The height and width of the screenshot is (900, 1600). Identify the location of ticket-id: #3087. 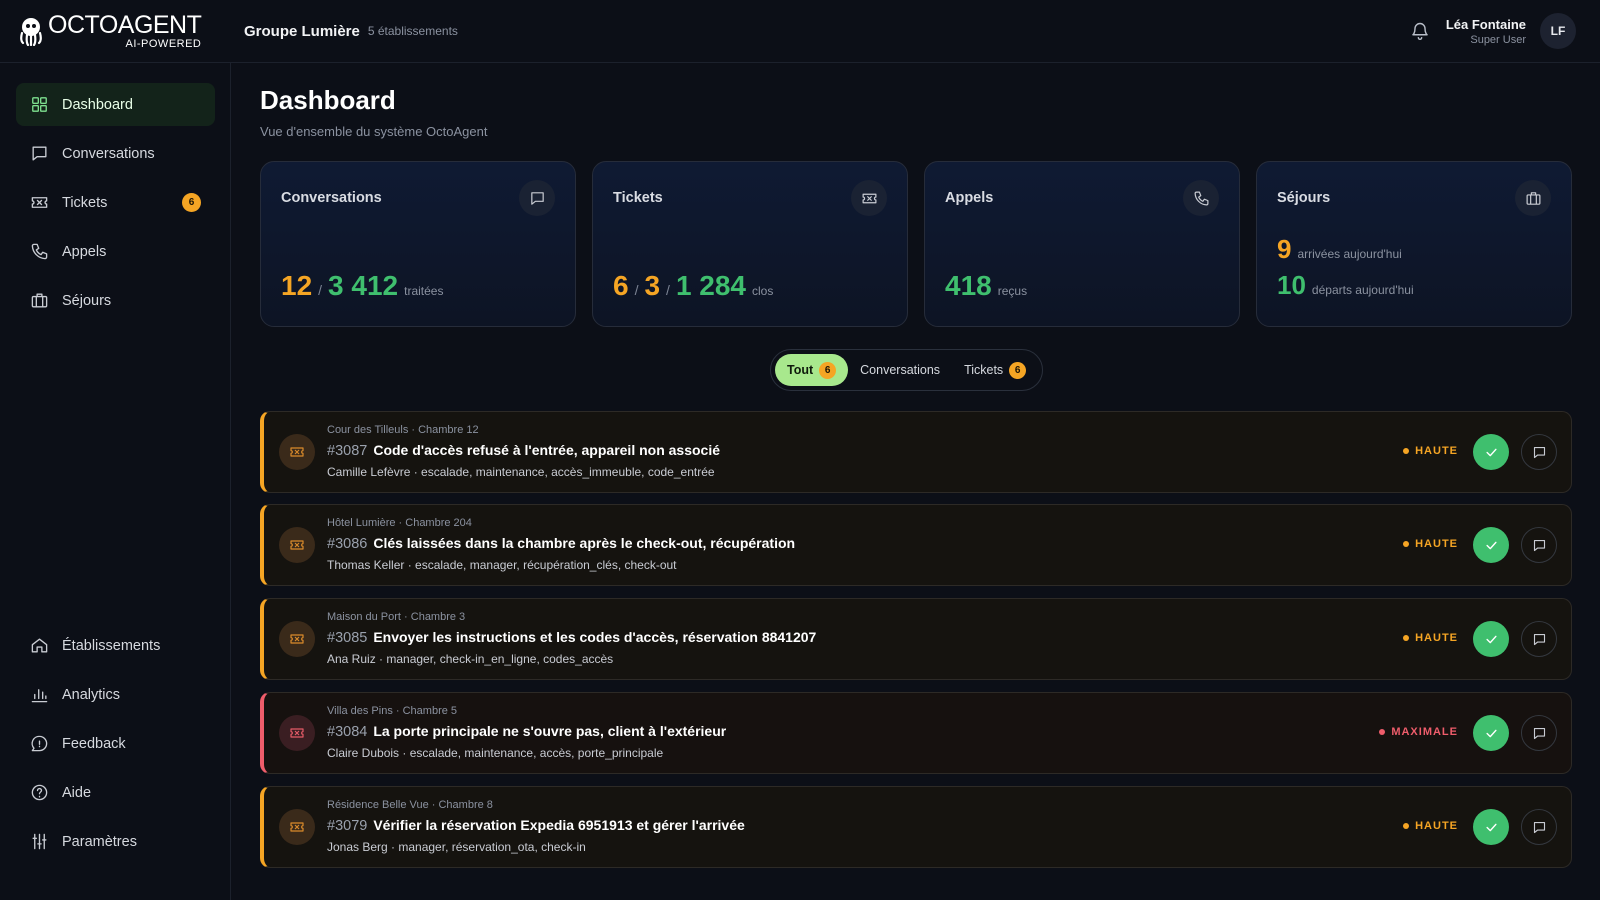
(347, 451).